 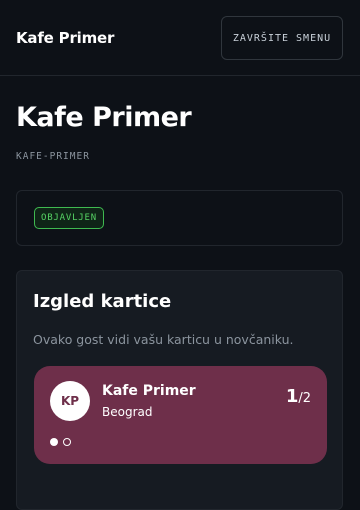 What do you see at coordinates (180, 38) in the screenshot?
I see `top-bar: Kafe Primer ZAVRŠITE SMENU` at bounding box center [180, 38].